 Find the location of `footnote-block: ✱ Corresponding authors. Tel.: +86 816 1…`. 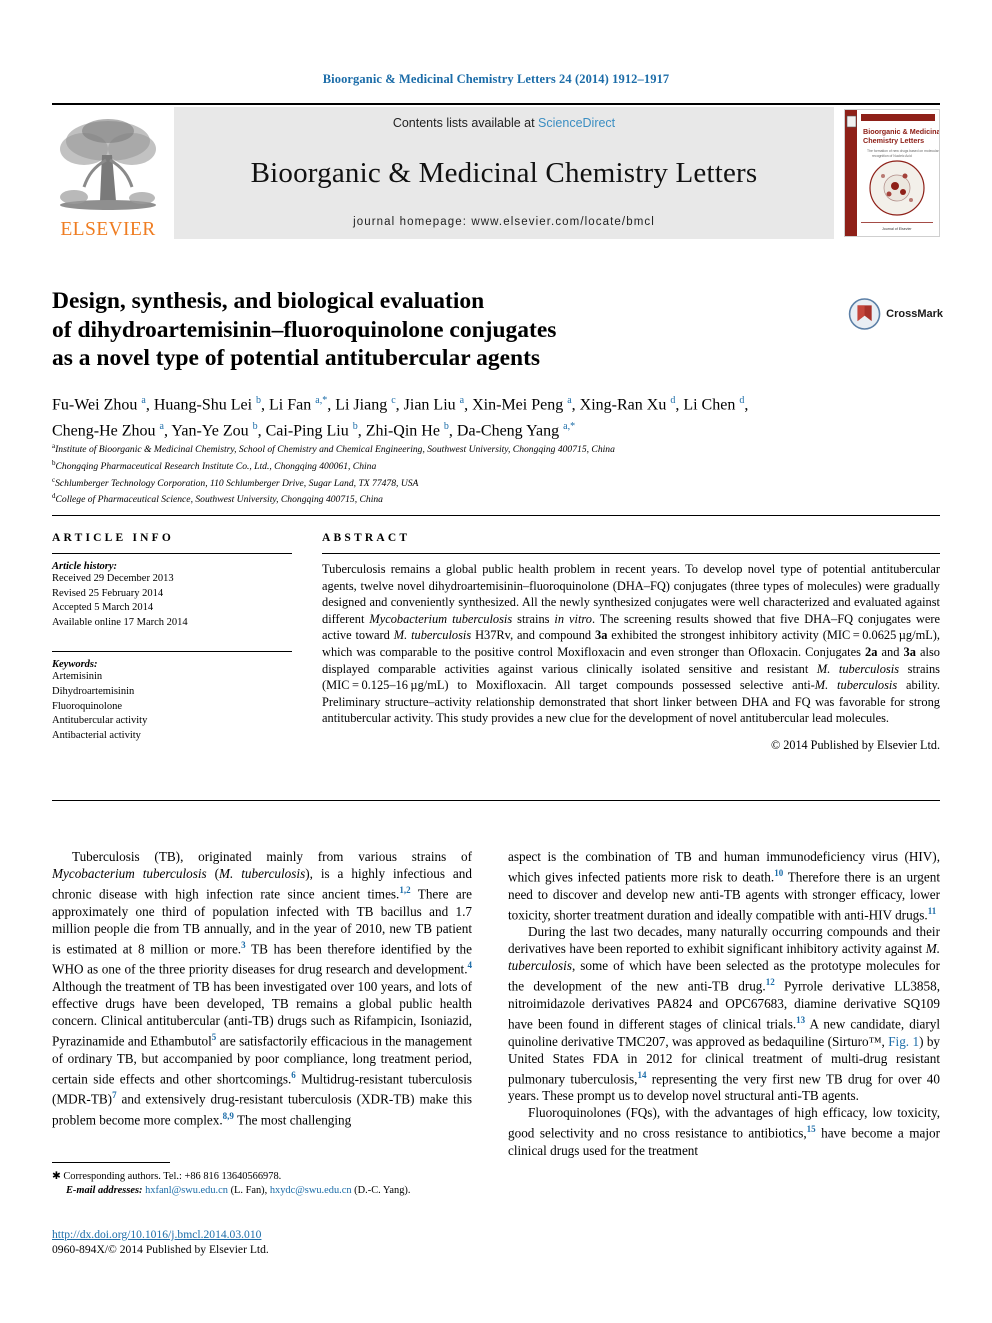

footnote-block: ✱ Corresponding authors. Tel.: +86 816 1… is located at coordinates (262, 1184).